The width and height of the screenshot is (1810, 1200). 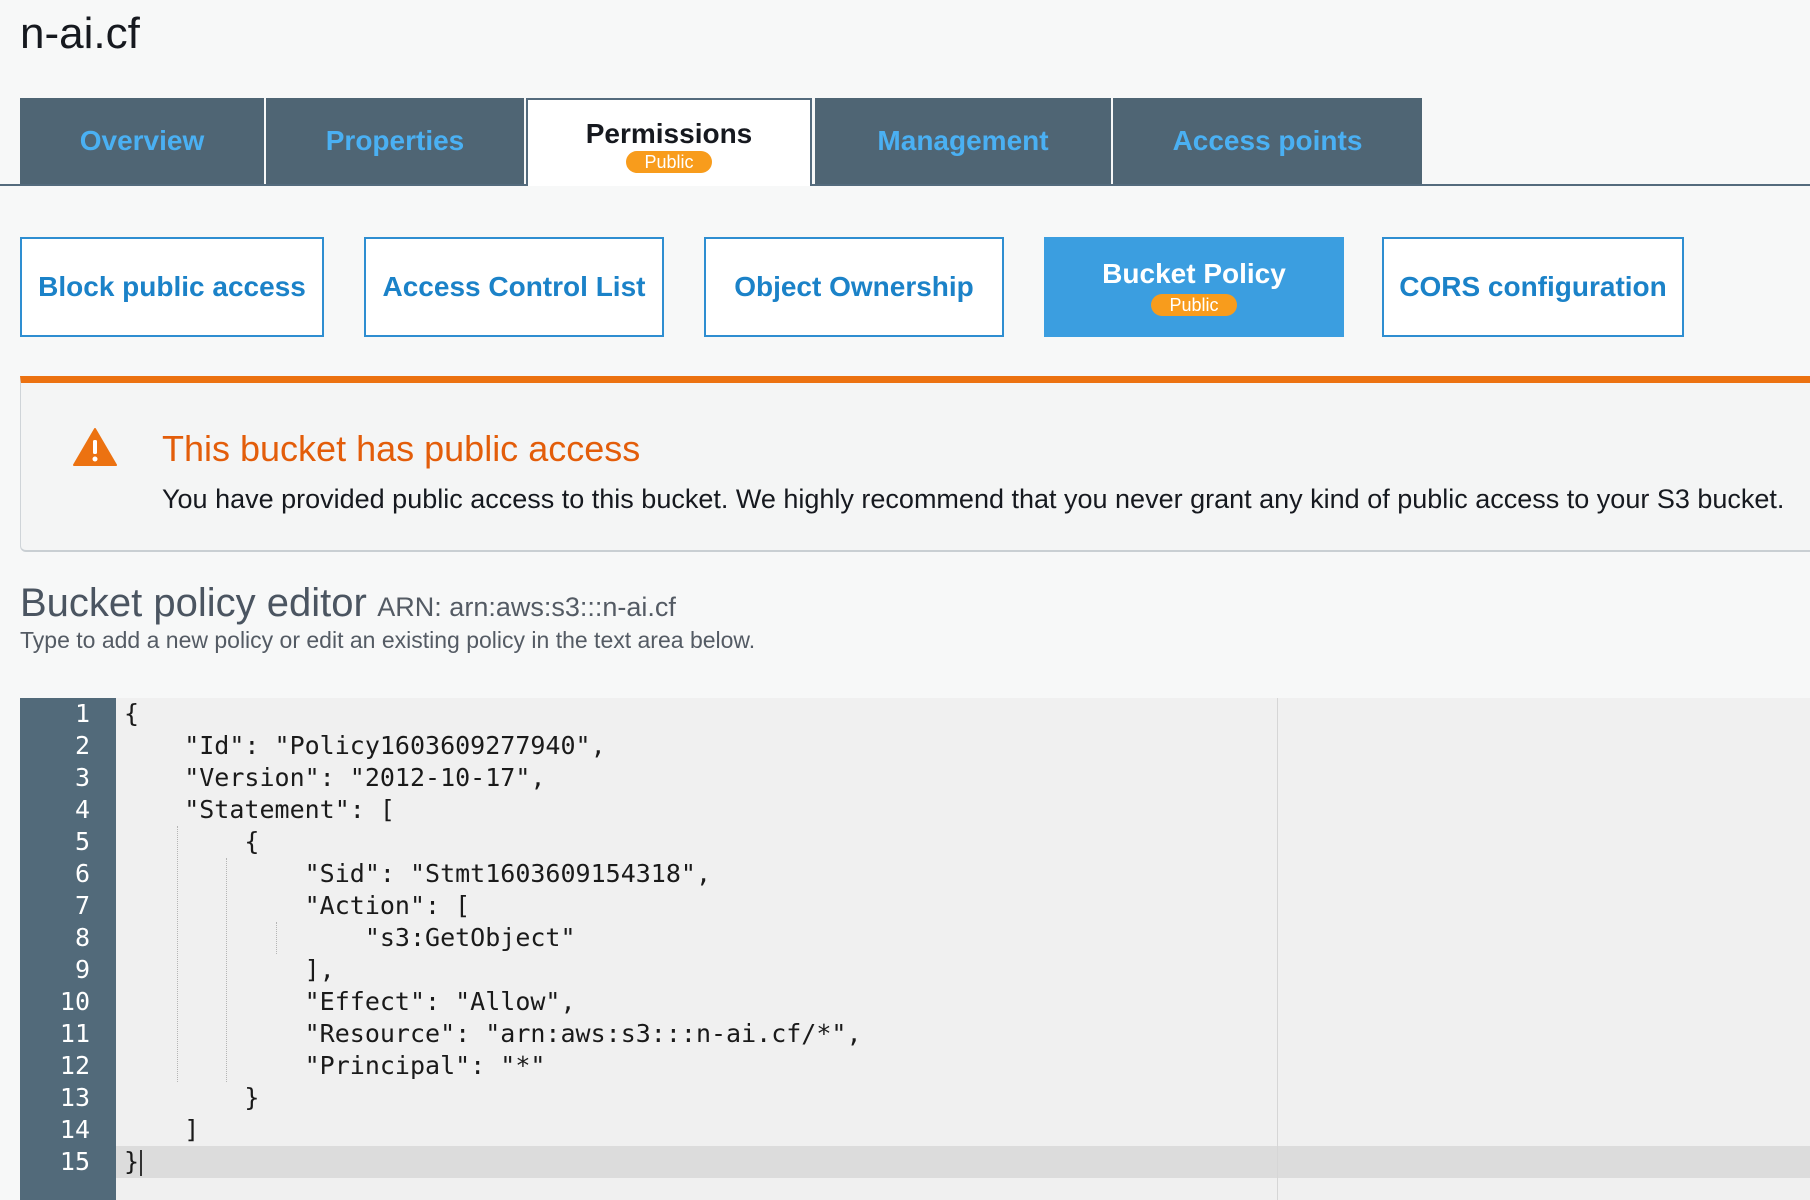 I want to click on tab-properties: Properties, so click(x=395, y=141).